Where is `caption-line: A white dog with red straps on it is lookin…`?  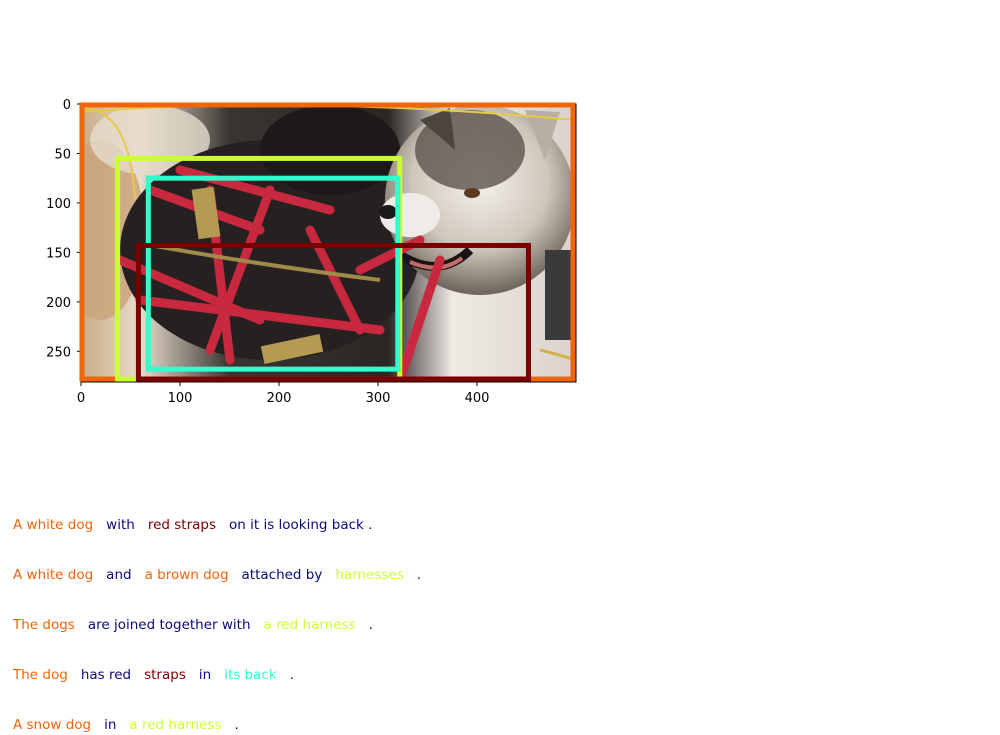
caption-line: A white dog with red straps on it is lookin… is located at coordinates (199, 526).